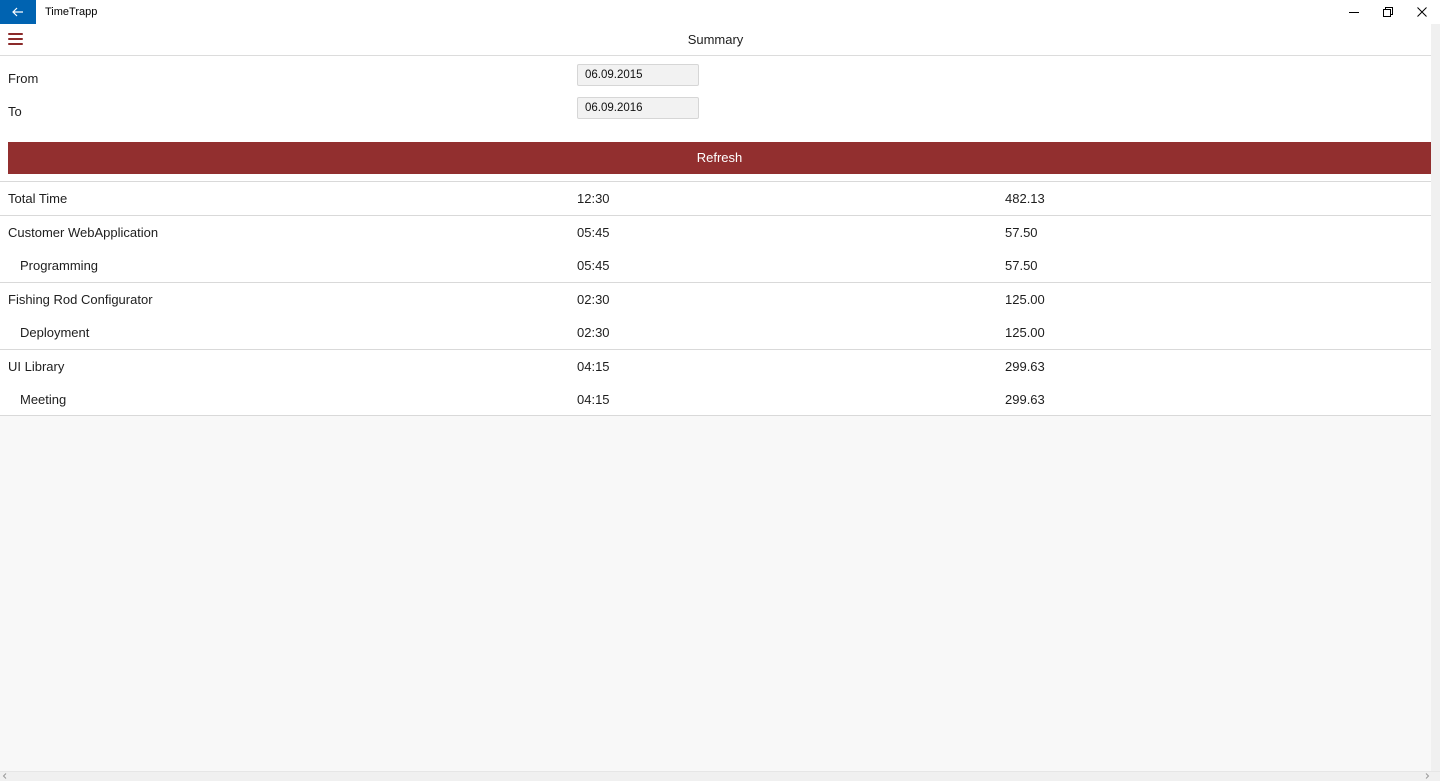  I want to click on restore-icon, so click(1388, 12).